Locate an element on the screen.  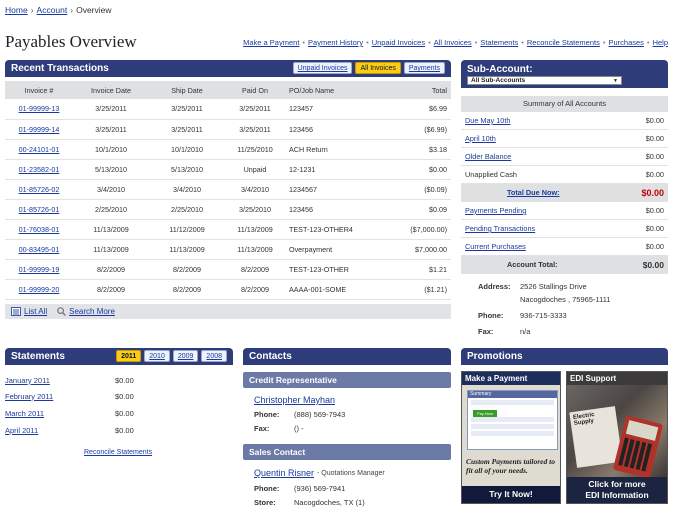
total-cell: ($0.09) is located at coordinates (435, 189).